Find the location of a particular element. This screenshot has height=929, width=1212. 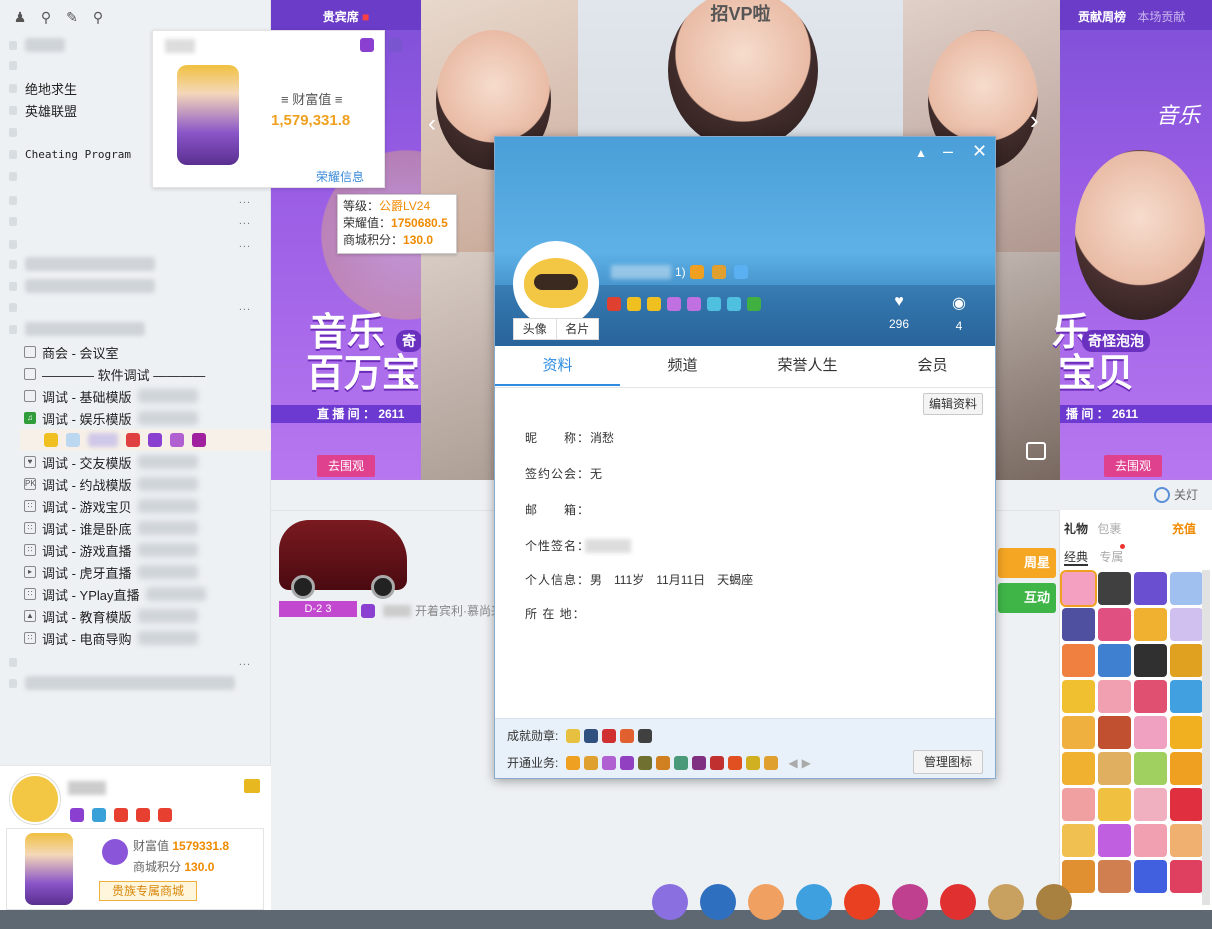

tab-classic: 经典 is located at coordinates (1076, 558).